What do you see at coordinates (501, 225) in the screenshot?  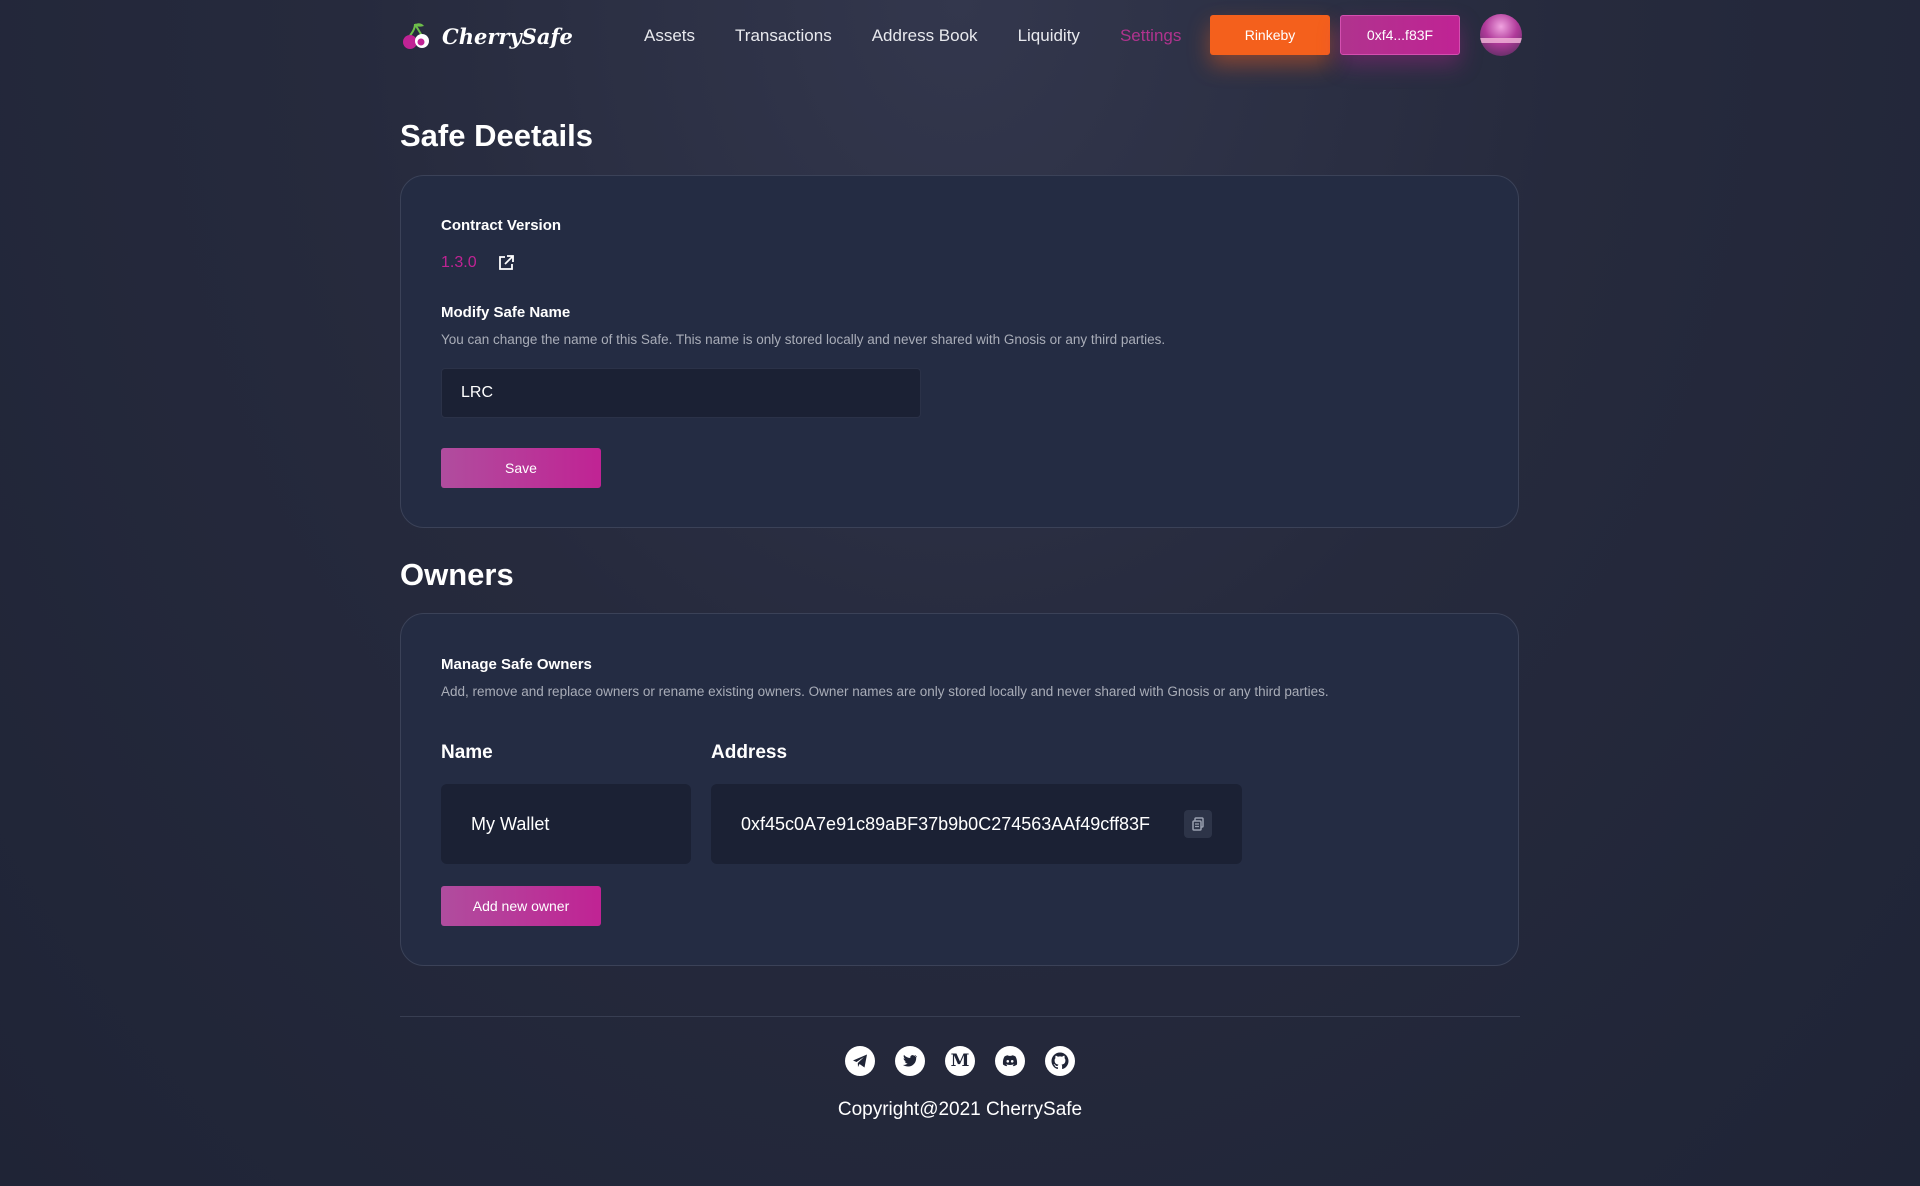 I see `contract-version-label: Contract Version` at bounding box center [501, 225].